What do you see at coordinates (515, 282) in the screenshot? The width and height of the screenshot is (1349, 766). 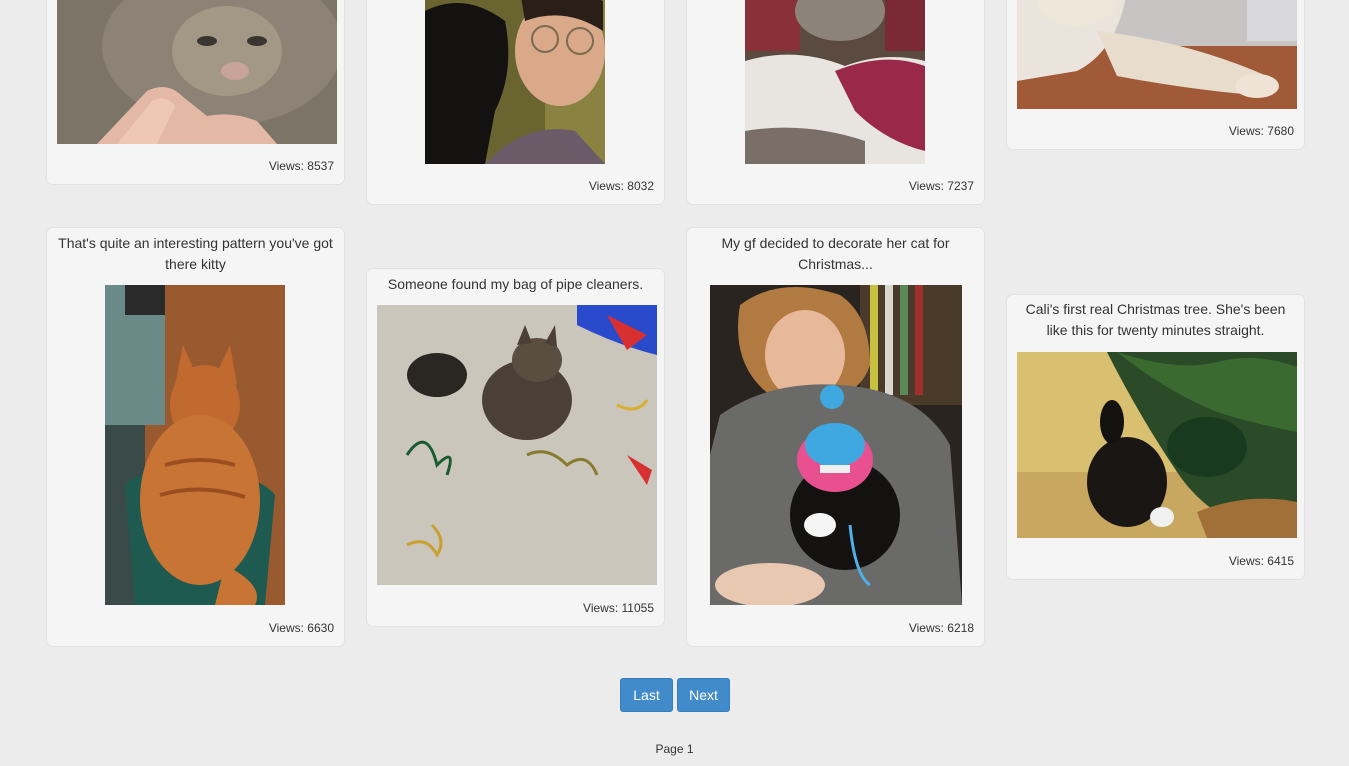 I see `post-title: Someone found my bag of pipe cleaners.` at bounding box center [515, 282].